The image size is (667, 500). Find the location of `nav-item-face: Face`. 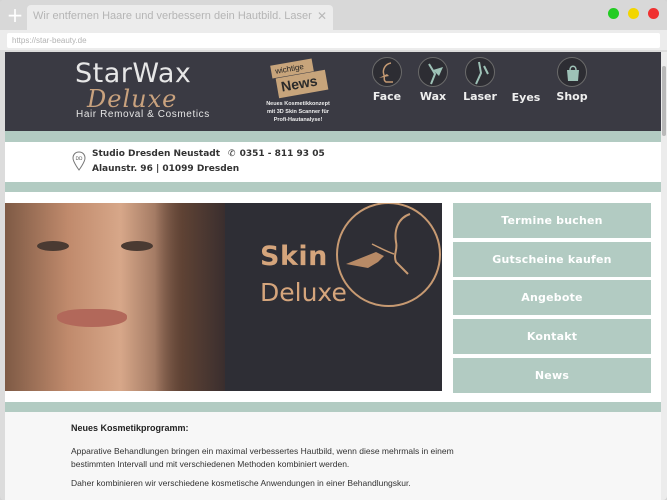

nav-item-face: Face is located at coordinates (387, 80).